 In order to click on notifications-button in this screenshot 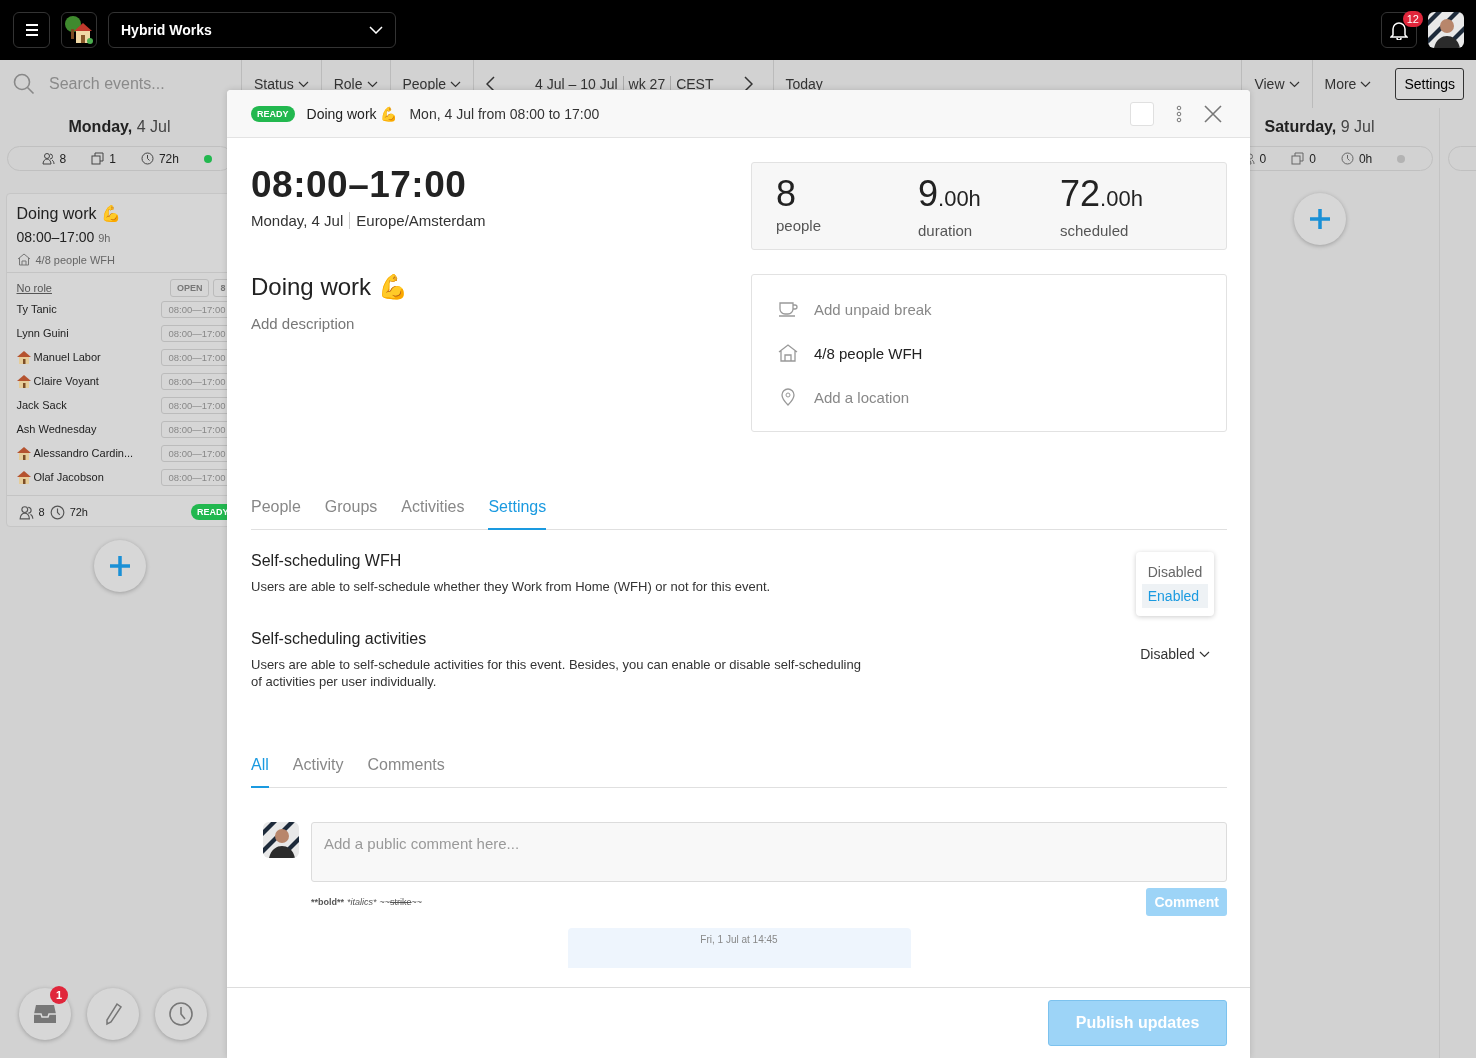, I will do `click(1399, 30)`.